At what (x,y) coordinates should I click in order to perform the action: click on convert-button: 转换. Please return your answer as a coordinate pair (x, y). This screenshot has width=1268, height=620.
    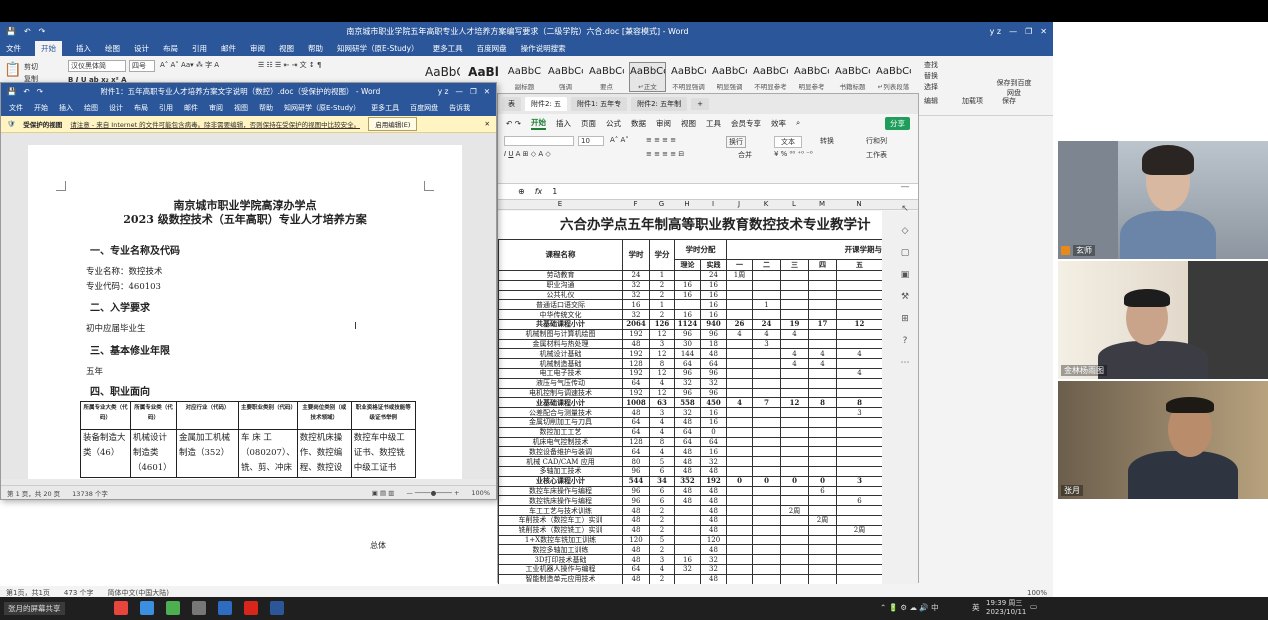
    Looking at the image, I should click on (827, 141).